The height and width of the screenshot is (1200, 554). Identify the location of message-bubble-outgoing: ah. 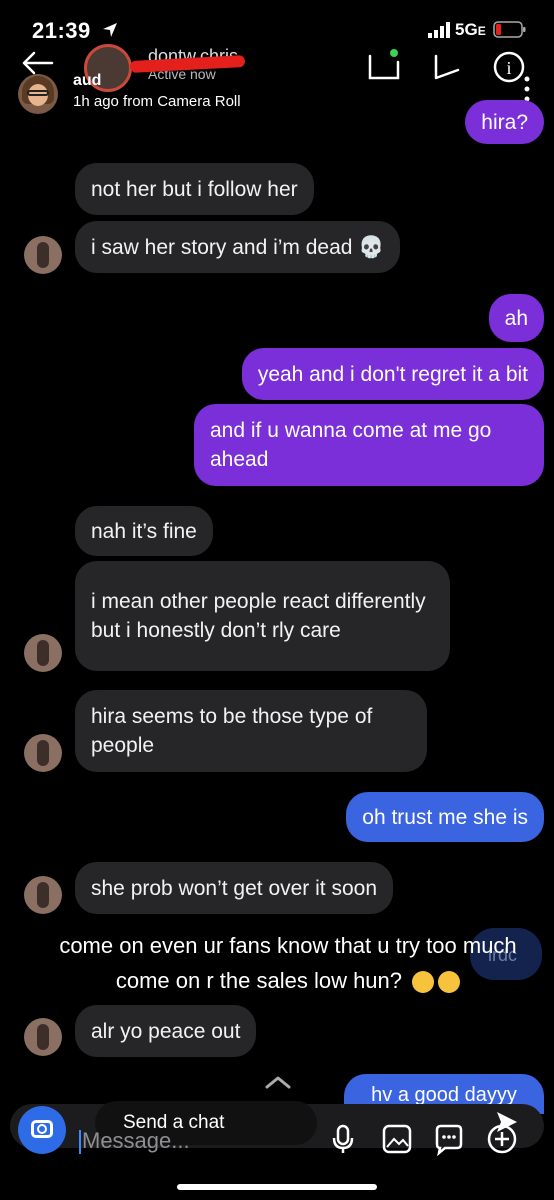
(516, 318).